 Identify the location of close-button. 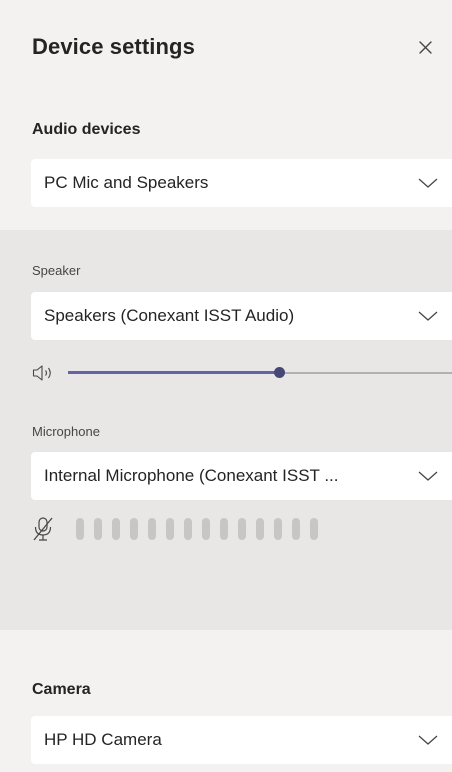
(426, 48).